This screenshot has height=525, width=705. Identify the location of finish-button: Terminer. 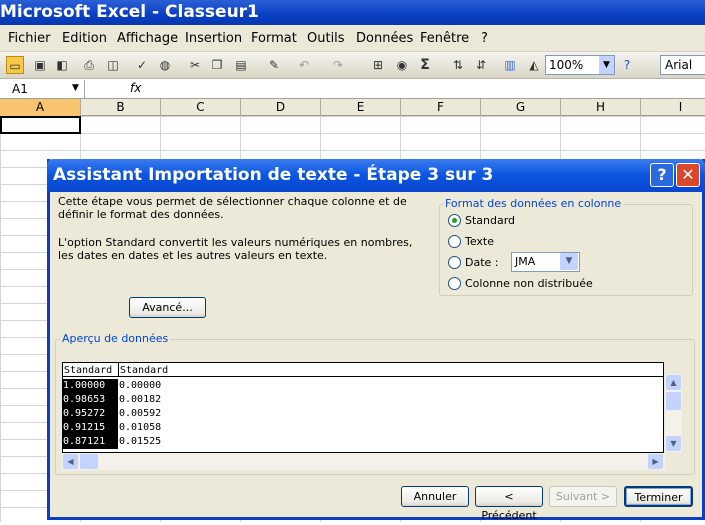
(658, 496).